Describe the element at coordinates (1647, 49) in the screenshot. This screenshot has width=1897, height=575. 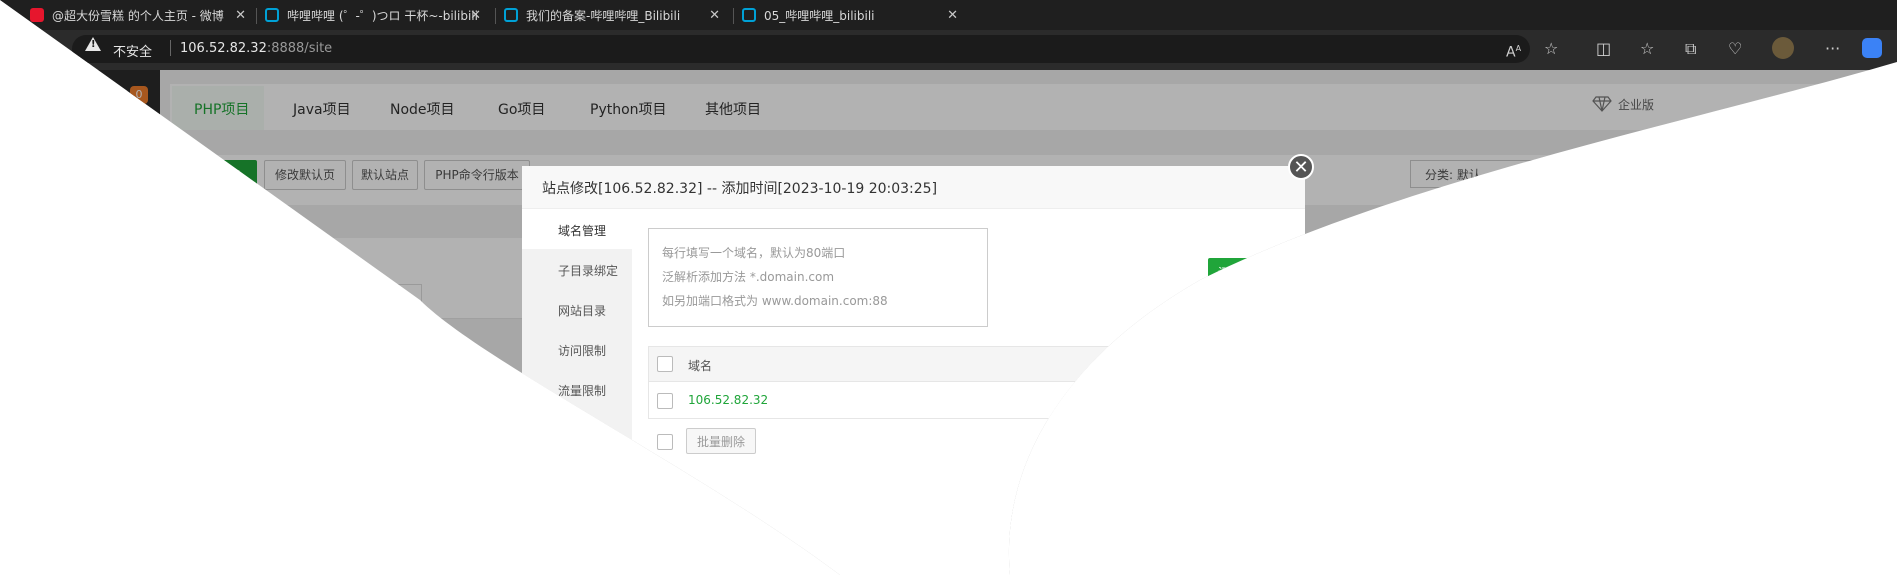
I see `favorites-icon: ☆` at that location.